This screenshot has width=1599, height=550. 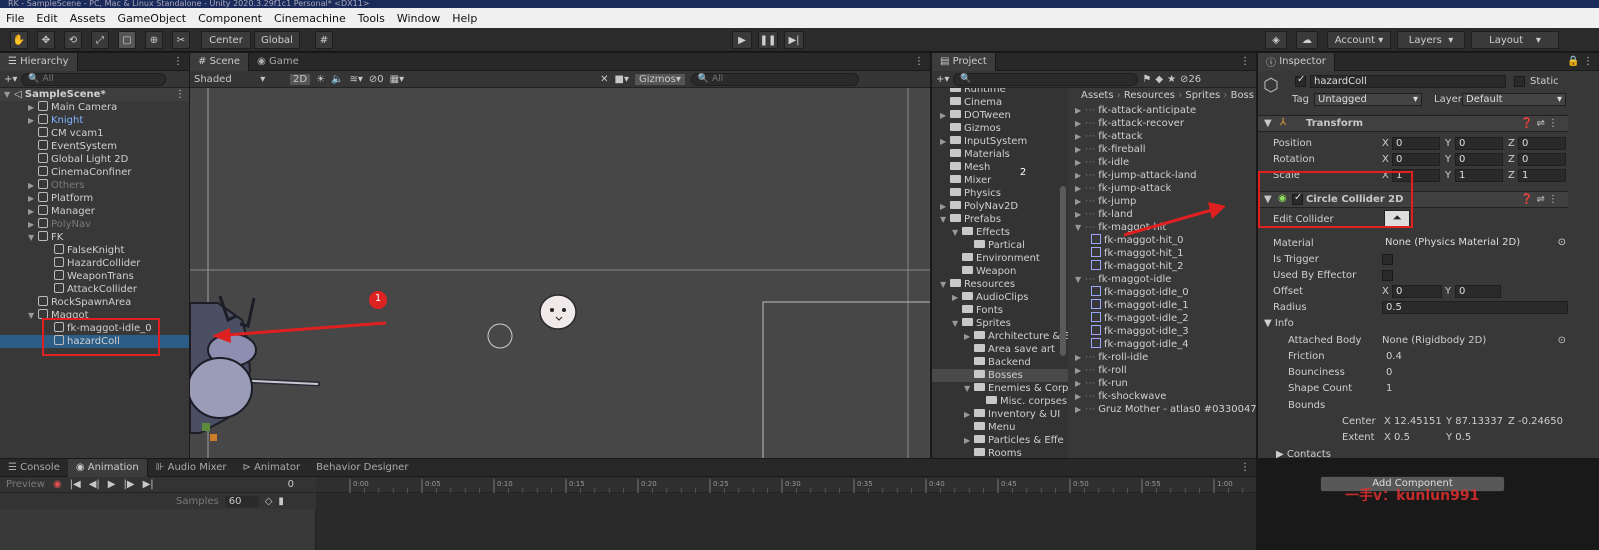 What do you see at coordinates (362, 467) in the screenshot?
I see `tab-behavior-designer: Behavior Designer` at bounding box center [362, 467].